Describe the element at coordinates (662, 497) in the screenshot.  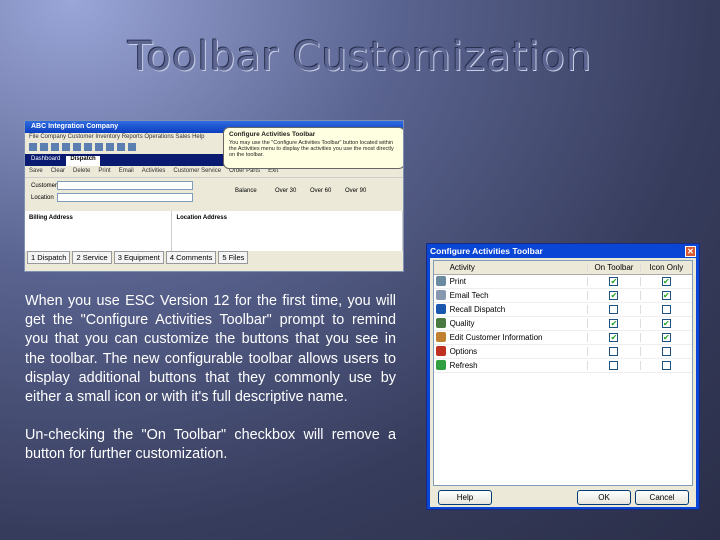
I see `cancel-button: Cancel` at that location.